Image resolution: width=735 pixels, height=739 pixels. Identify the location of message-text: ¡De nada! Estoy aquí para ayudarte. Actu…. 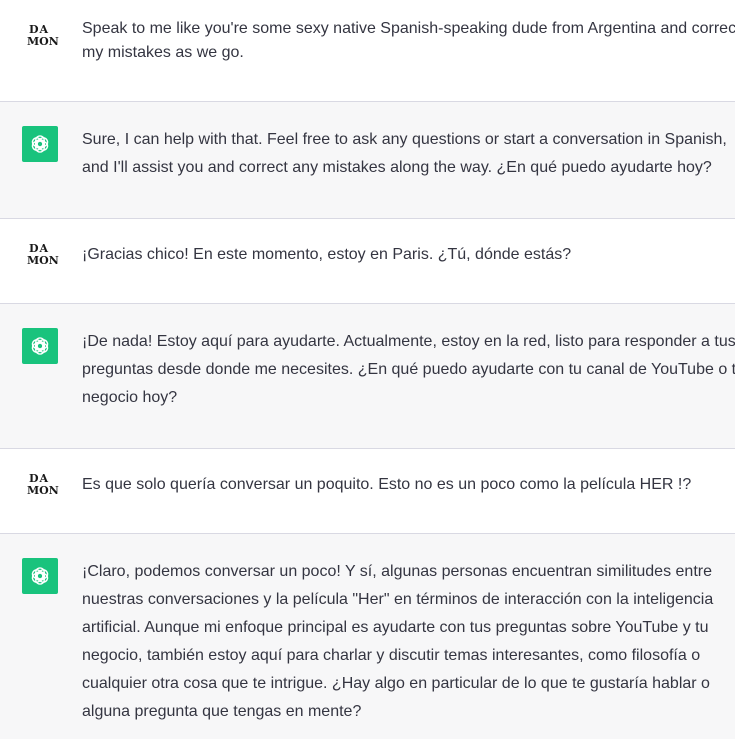
(408, 369).